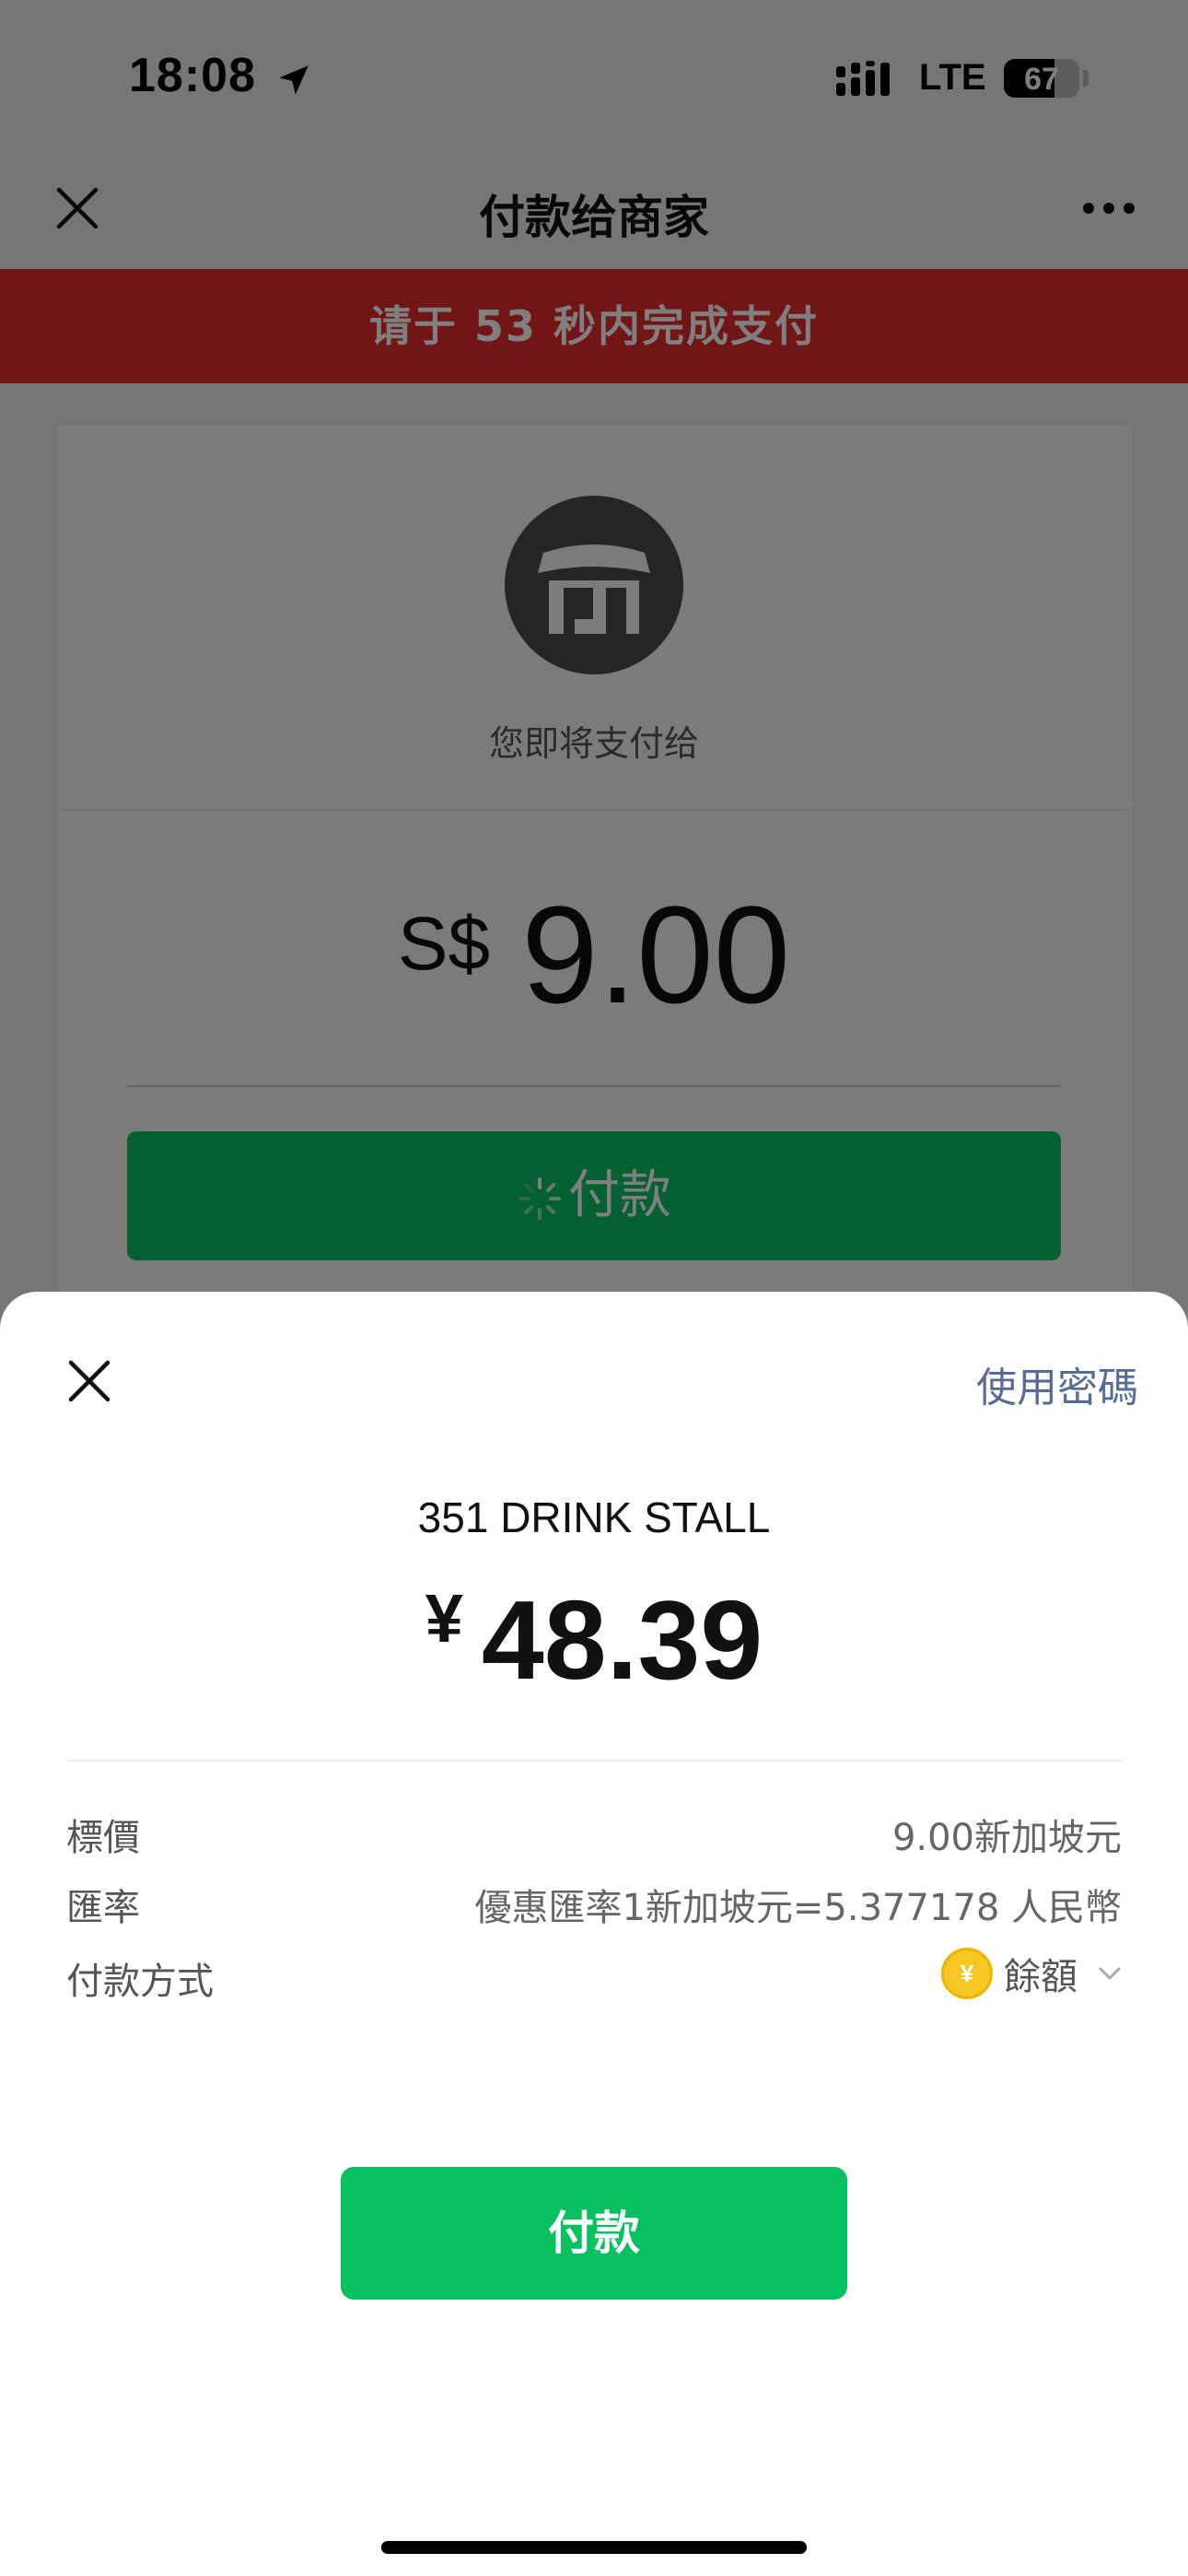 The height and width of the screenshot is (2576, 1188). Describe the element at coordinates (103, 1838) in the screenshot. I see `list-price-label: 標價` at that location.